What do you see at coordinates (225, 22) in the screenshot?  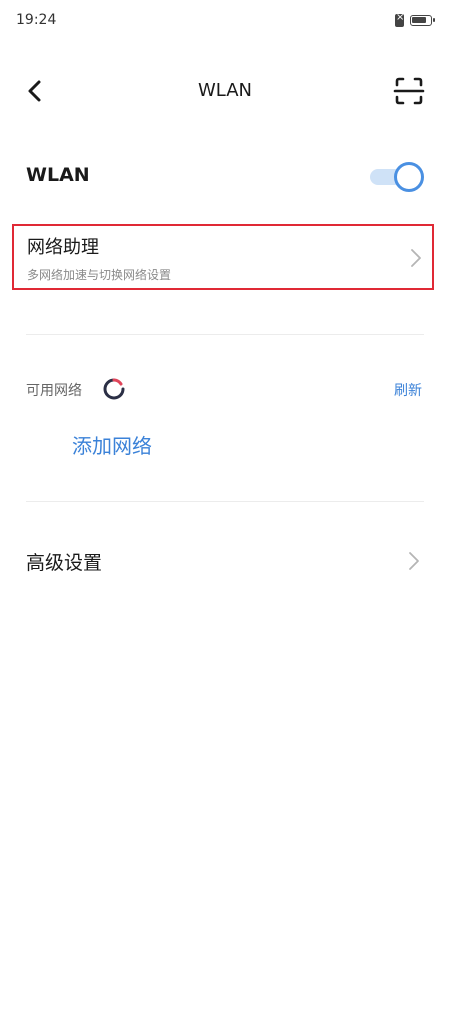 I see `status-bar: 19:24` at bounding box center [225, 22].